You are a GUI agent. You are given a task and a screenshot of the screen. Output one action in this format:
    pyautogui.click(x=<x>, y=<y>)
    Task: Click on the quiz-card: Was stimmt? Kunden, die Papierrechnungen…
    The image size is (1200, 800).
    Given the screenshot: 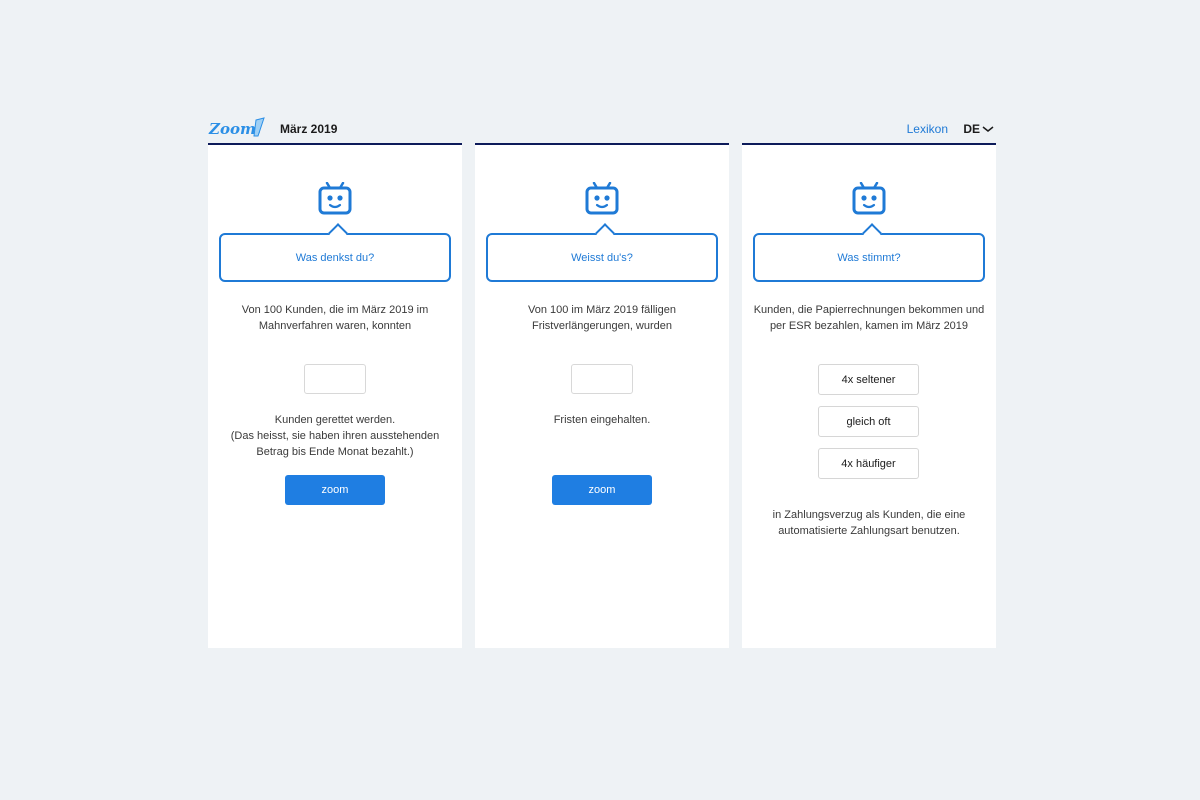 What is the action you would take?
    pyautogui.click(x=869, y=395)
    